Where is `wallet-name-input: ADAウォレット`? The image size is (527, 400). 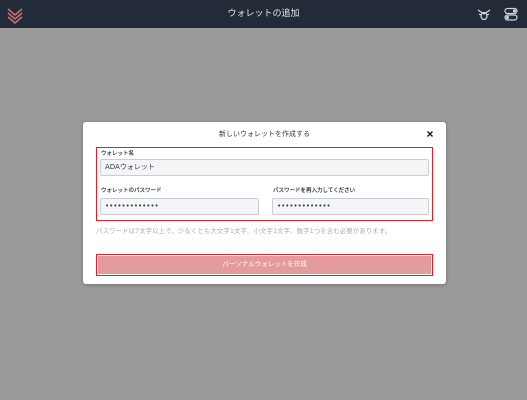
wallet-name-input: ADAウォレット is located at coordinates (264, 167).